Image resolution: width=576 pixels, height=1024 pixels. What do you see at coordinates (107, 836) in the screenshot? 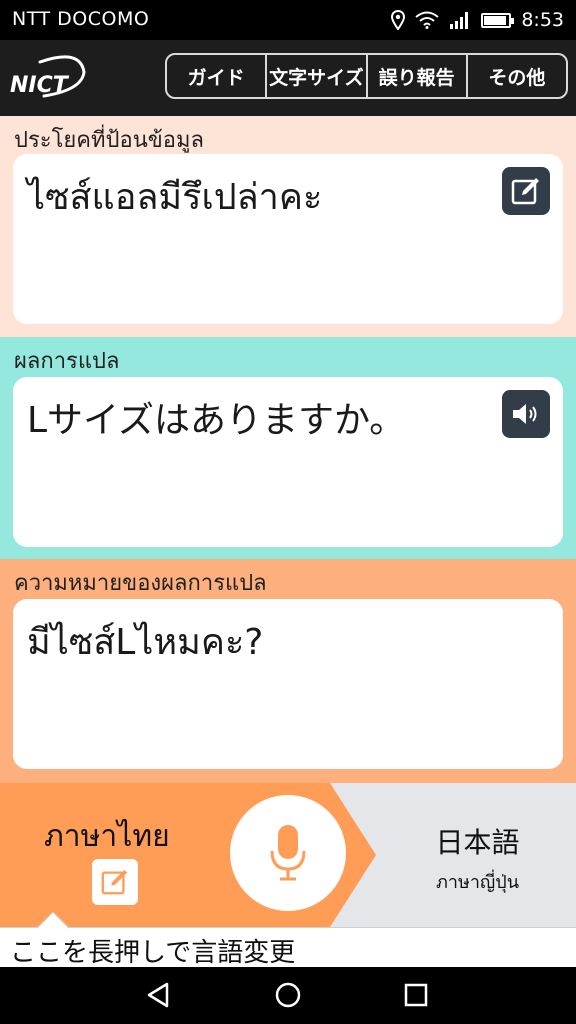
I see `source-language-name: ภาษาไทย` at bounding box center [107, 836].